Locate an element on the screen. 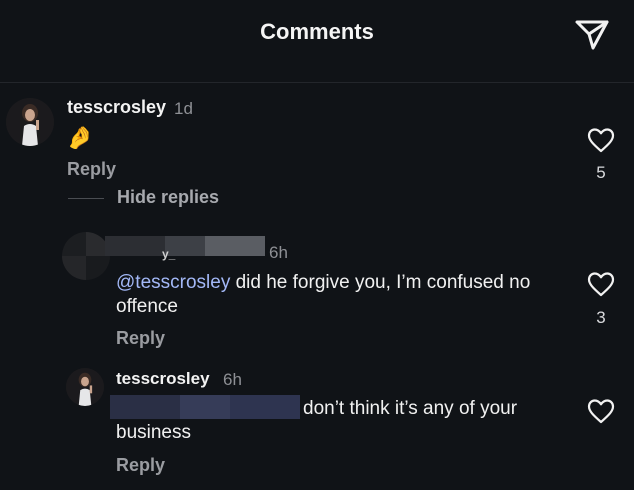  like-count: 5 is located at coordinates (601, 172).